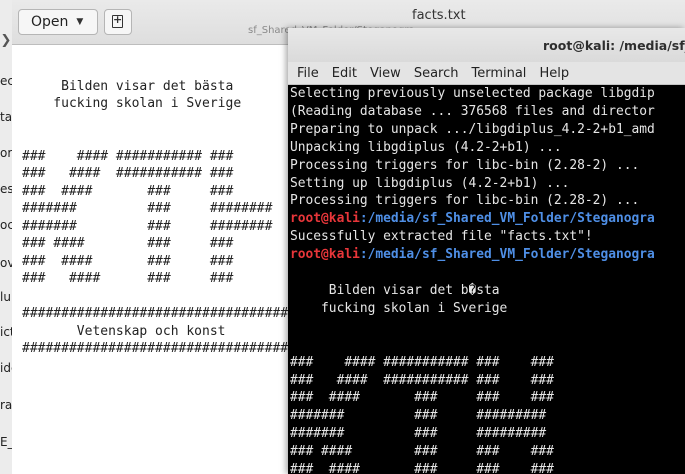 Image resolution: width=685 pixels, height=474 pixels. Describe the element at coordinates (436, 73) in the screenshot. I see `menu-search: Search` at that location.